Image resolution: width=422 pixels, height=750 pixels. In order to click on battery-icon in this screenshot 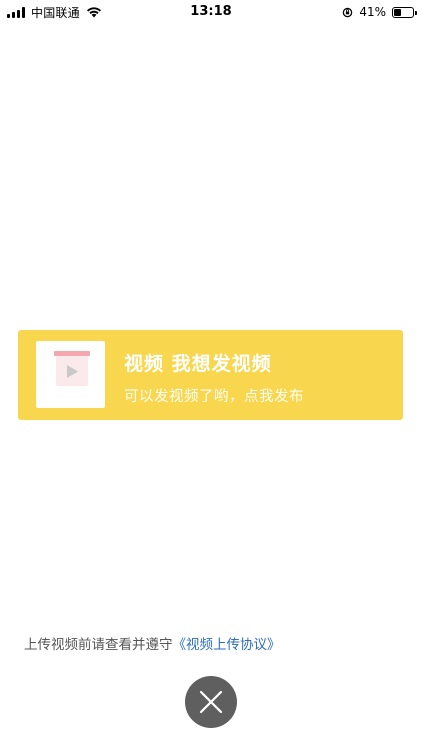, I will do `click(404, 12)`.